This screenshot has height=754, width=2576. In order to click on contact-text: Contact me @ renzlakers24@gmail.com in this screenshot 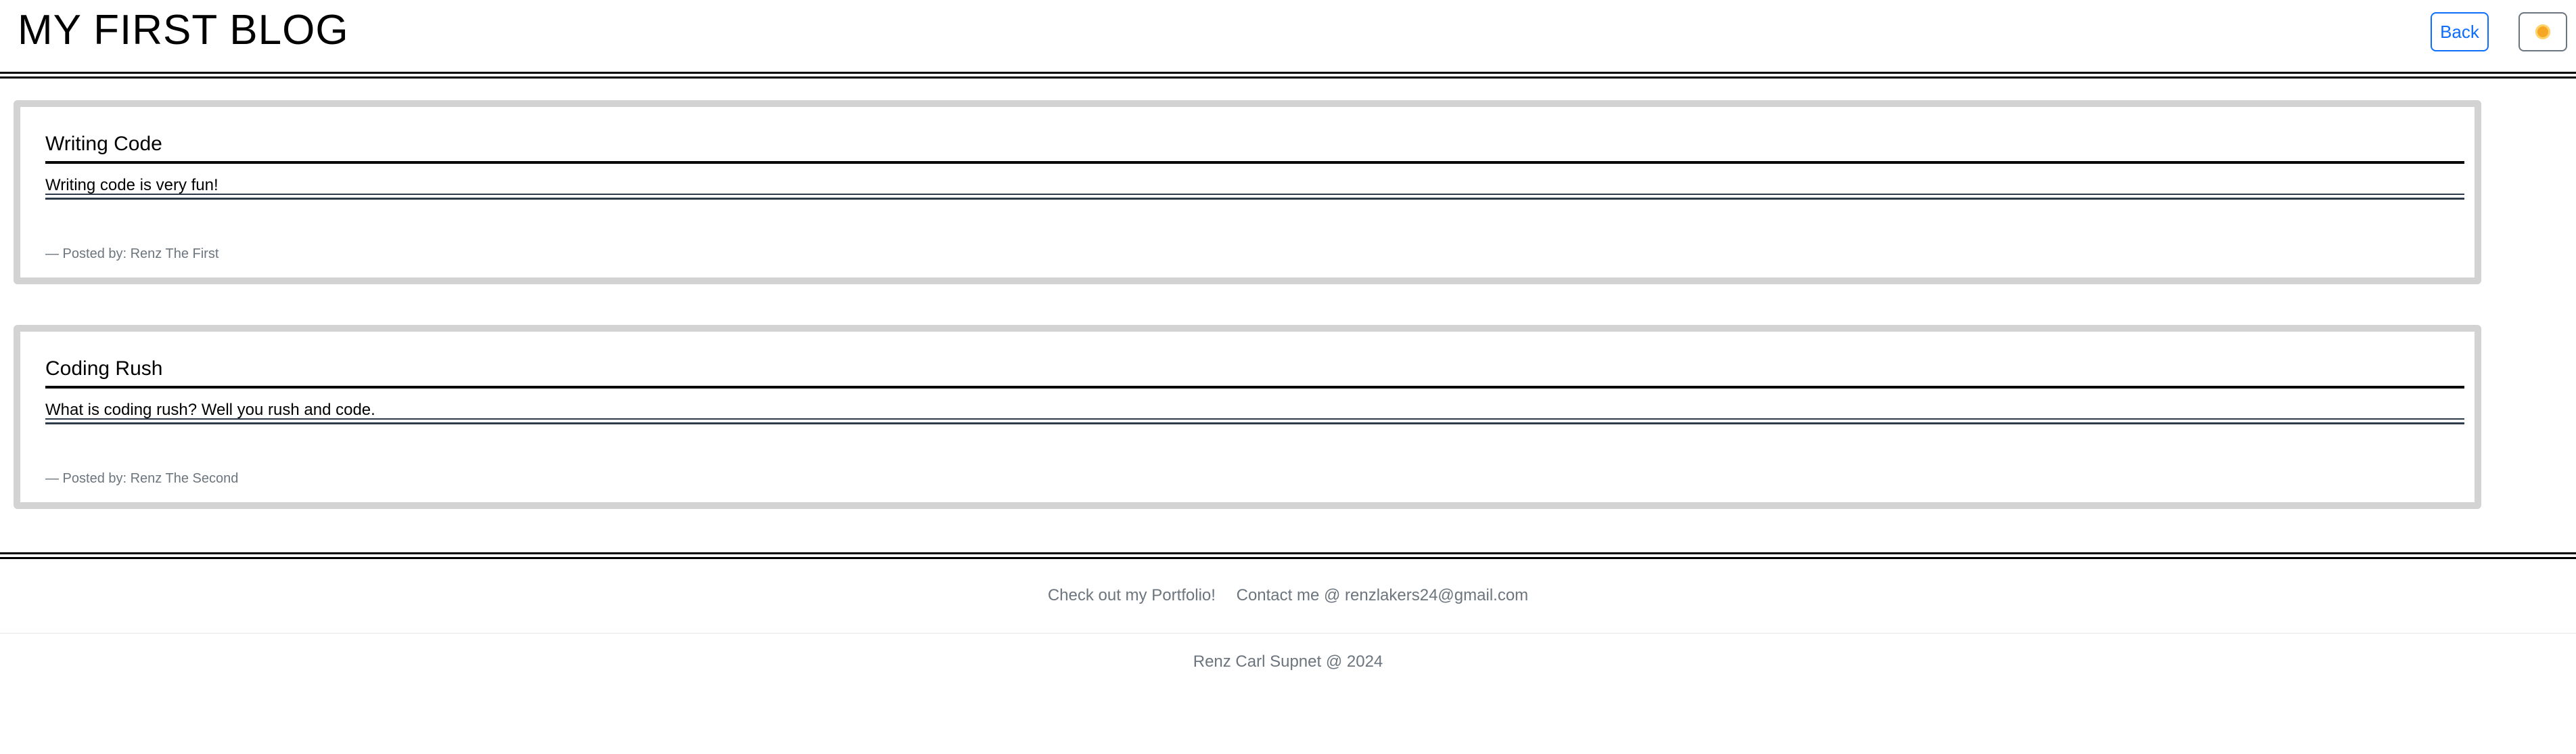, I will do `click(1382, 595)`.